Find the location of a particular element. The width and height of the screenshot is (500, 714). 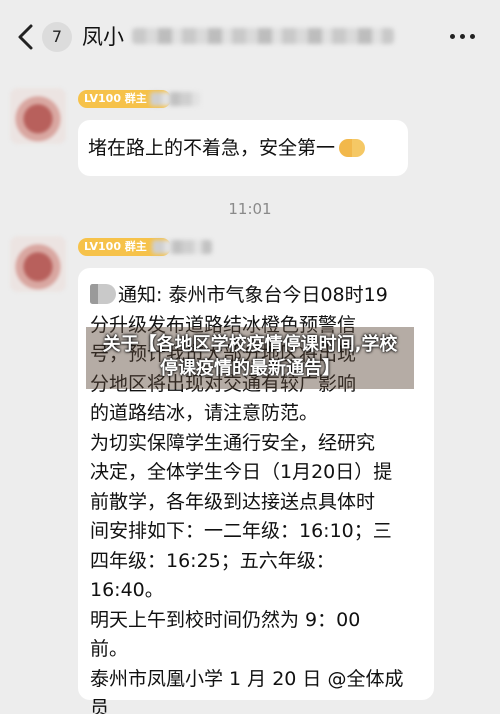

message-line: 四年级：16:25；五六年级： is located at coordinates (212, 560).